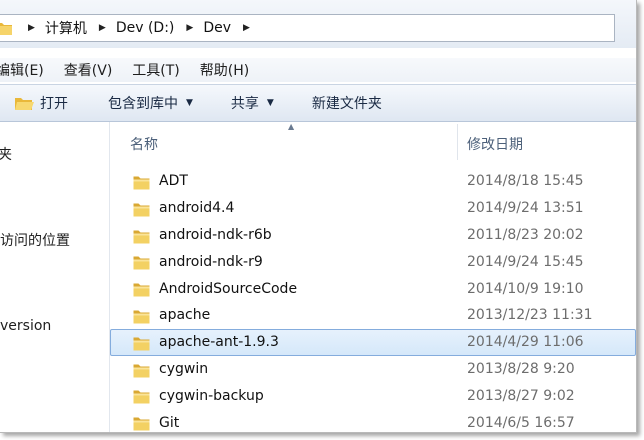 This screenshot has height=440, width=644. I want to click on menu-tools: 工具(T), so click(155, 70).